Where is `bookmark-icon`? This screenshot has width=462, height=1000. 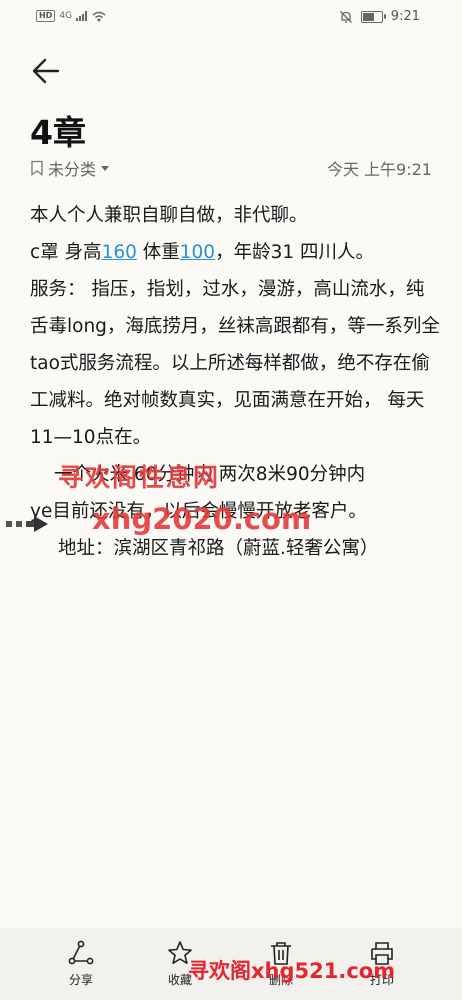
bookmark-icon is located at coordinates (37, 168).